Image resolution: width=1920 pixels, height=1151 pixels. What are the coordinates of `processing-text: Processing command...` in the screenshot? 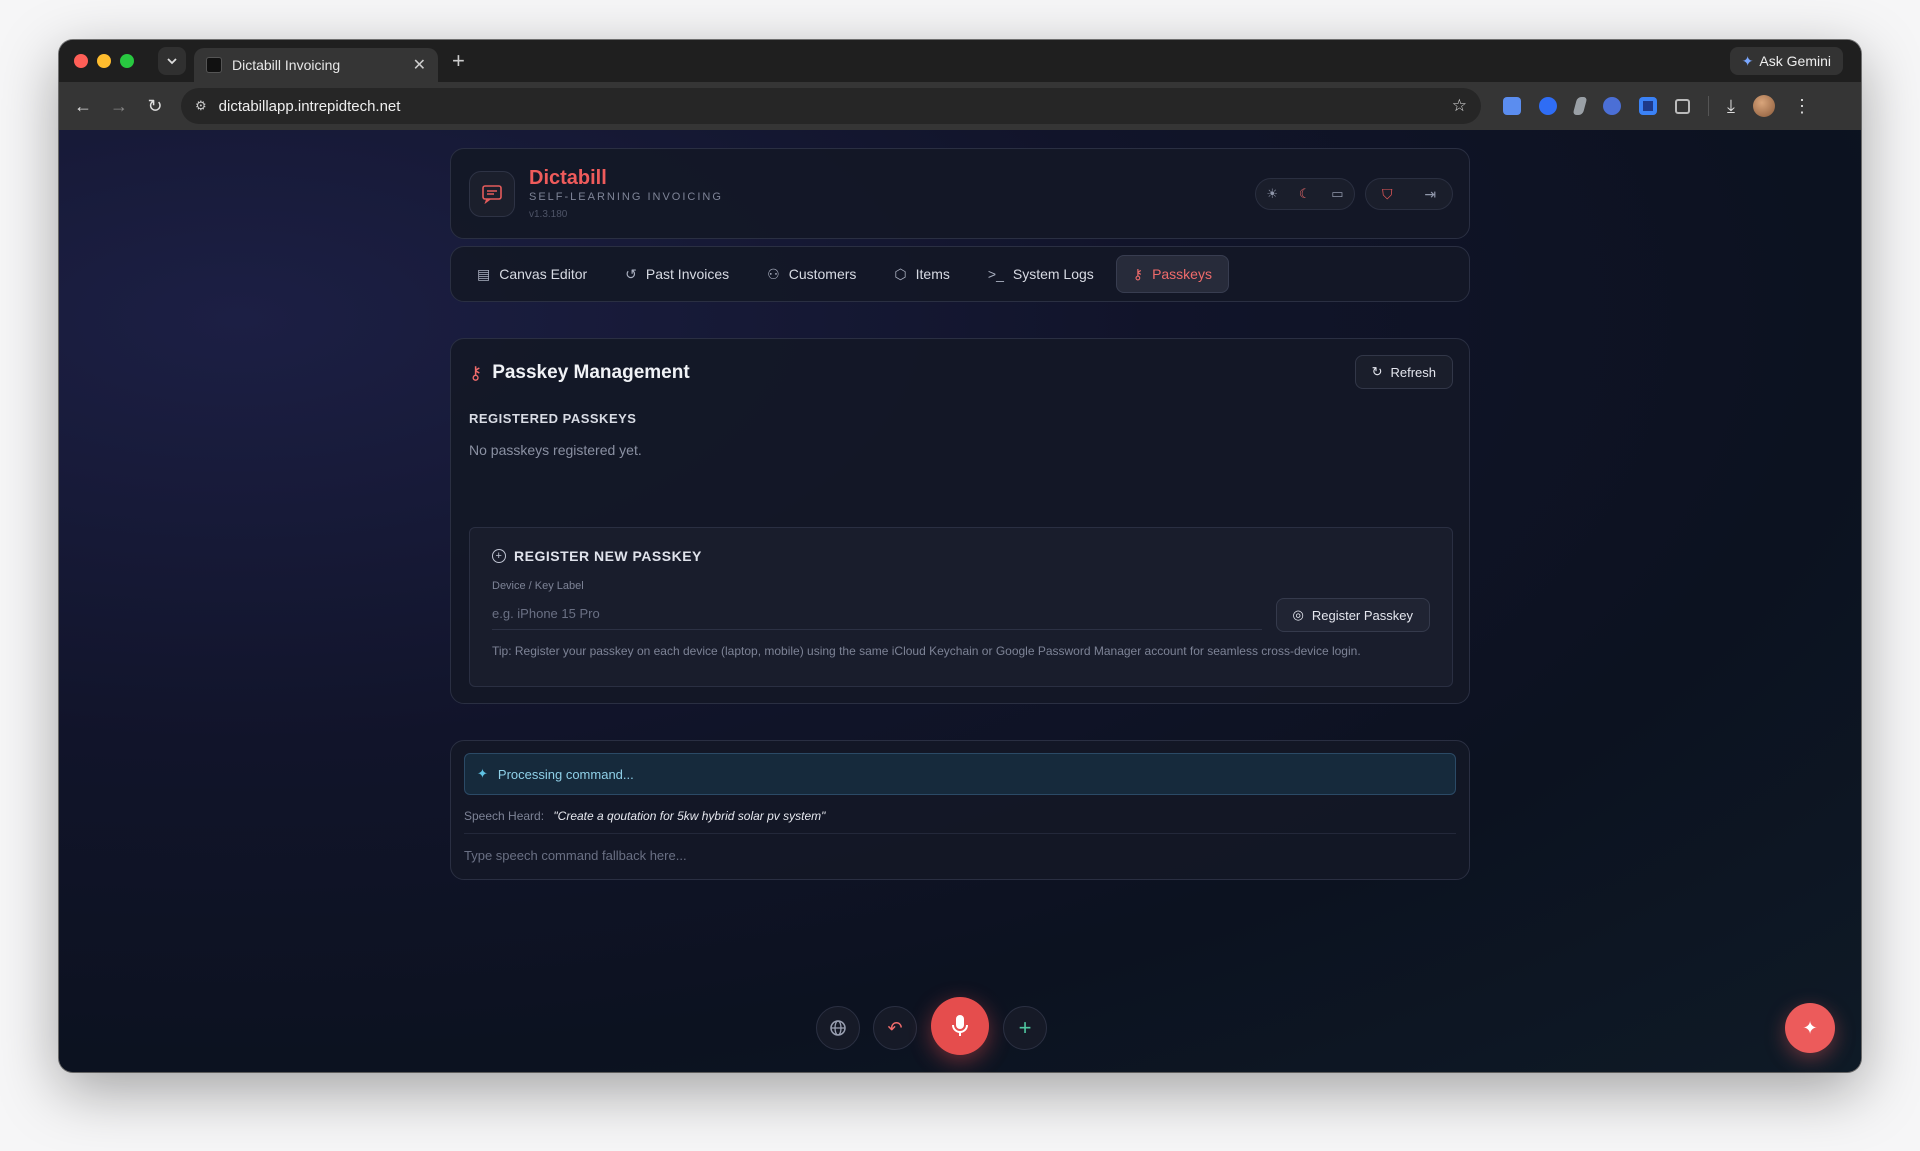 It's located at (565, 774).